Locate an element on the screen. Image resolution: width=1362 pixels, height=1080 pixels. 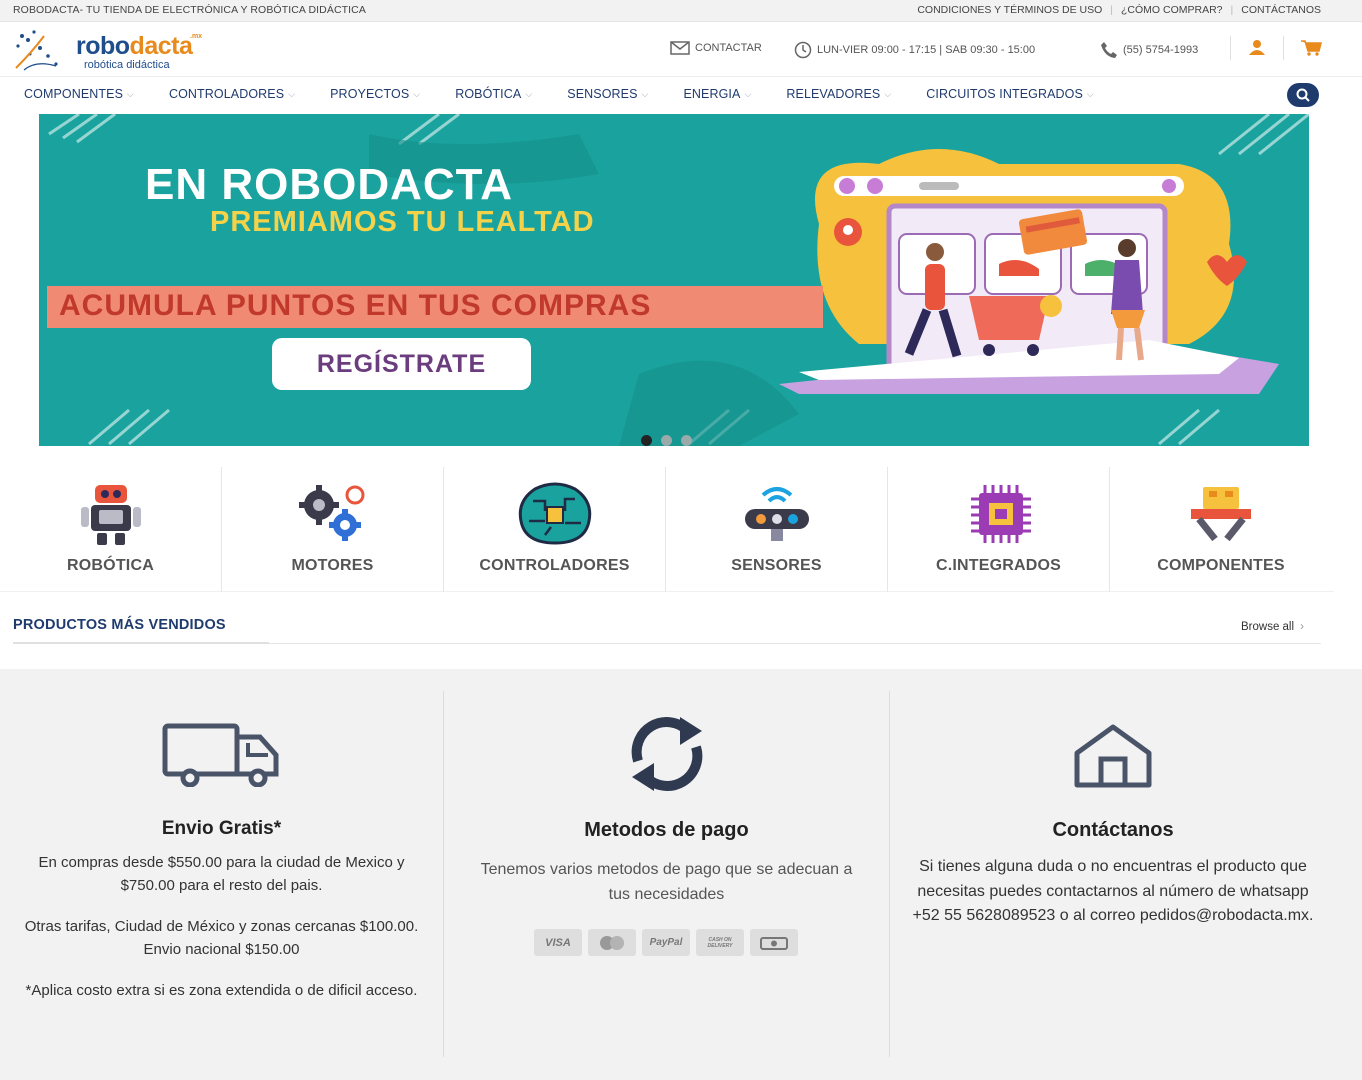
mastercard-icon is located at coordinates (612, 942).